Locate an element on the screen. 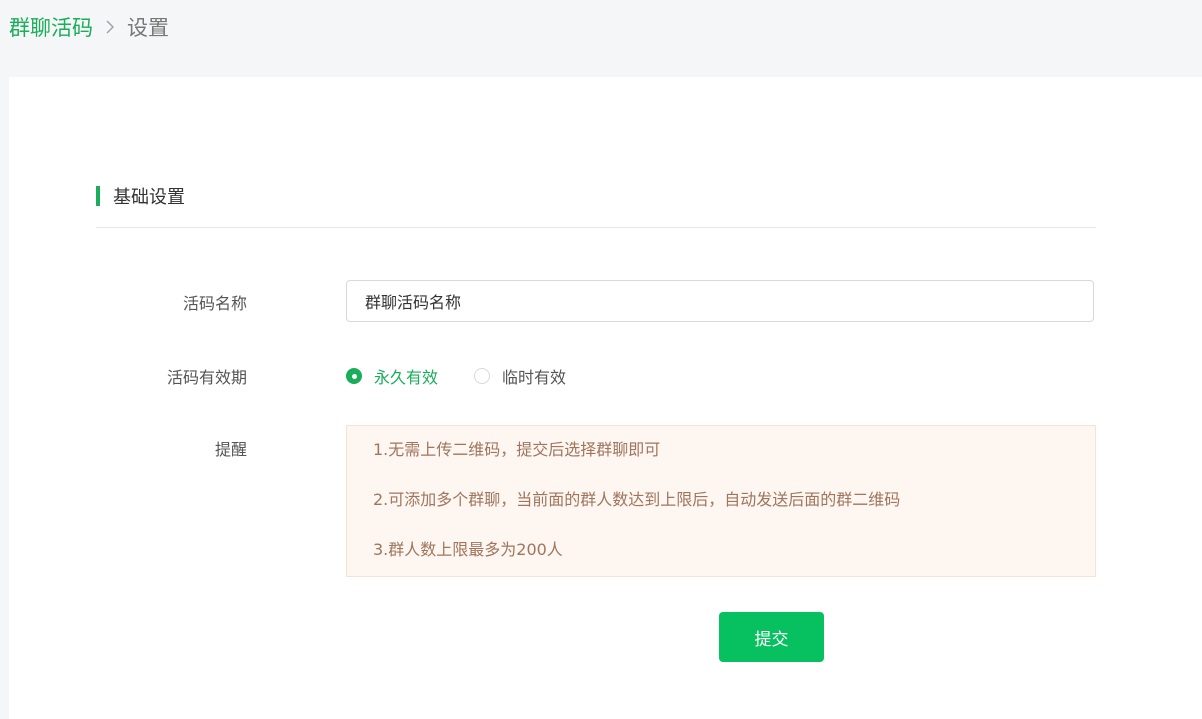  section-accent-bar is located at coordinates (98, 196).